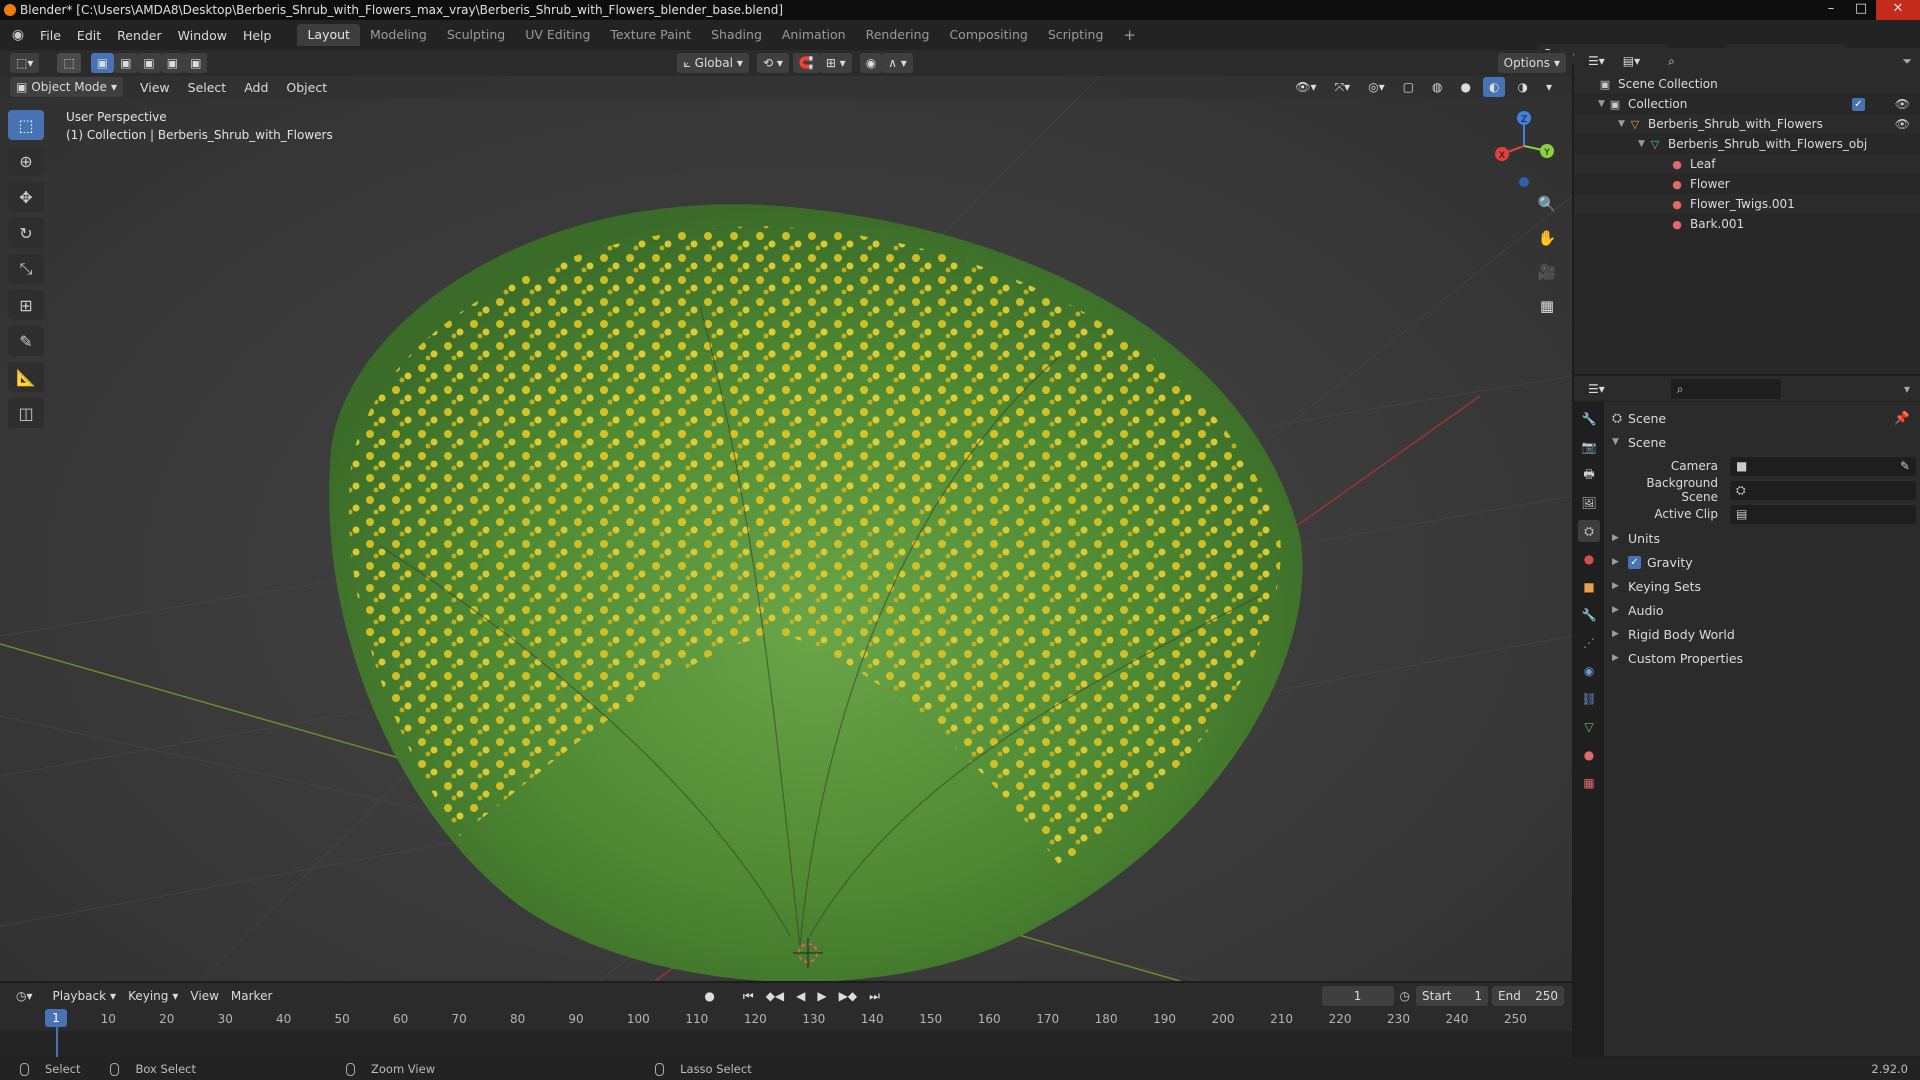 Image resolution: width=1920 pixels, height=1080 pixels. Describe the element at coordinates (1522, 87) in the screenshot. I see `rendered-shading-icon: ◑` at that location.